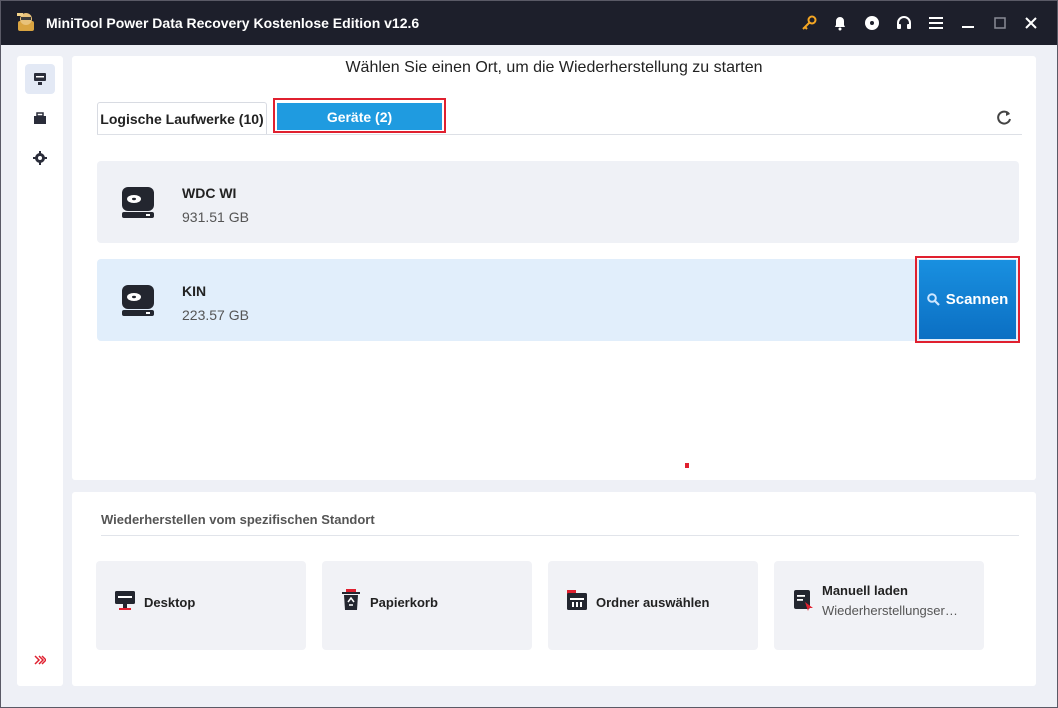 The width and height of the screenshot is (1058, 708). I want to click on location-card-select-folder: Ordner auswählen, so click(653, 605).